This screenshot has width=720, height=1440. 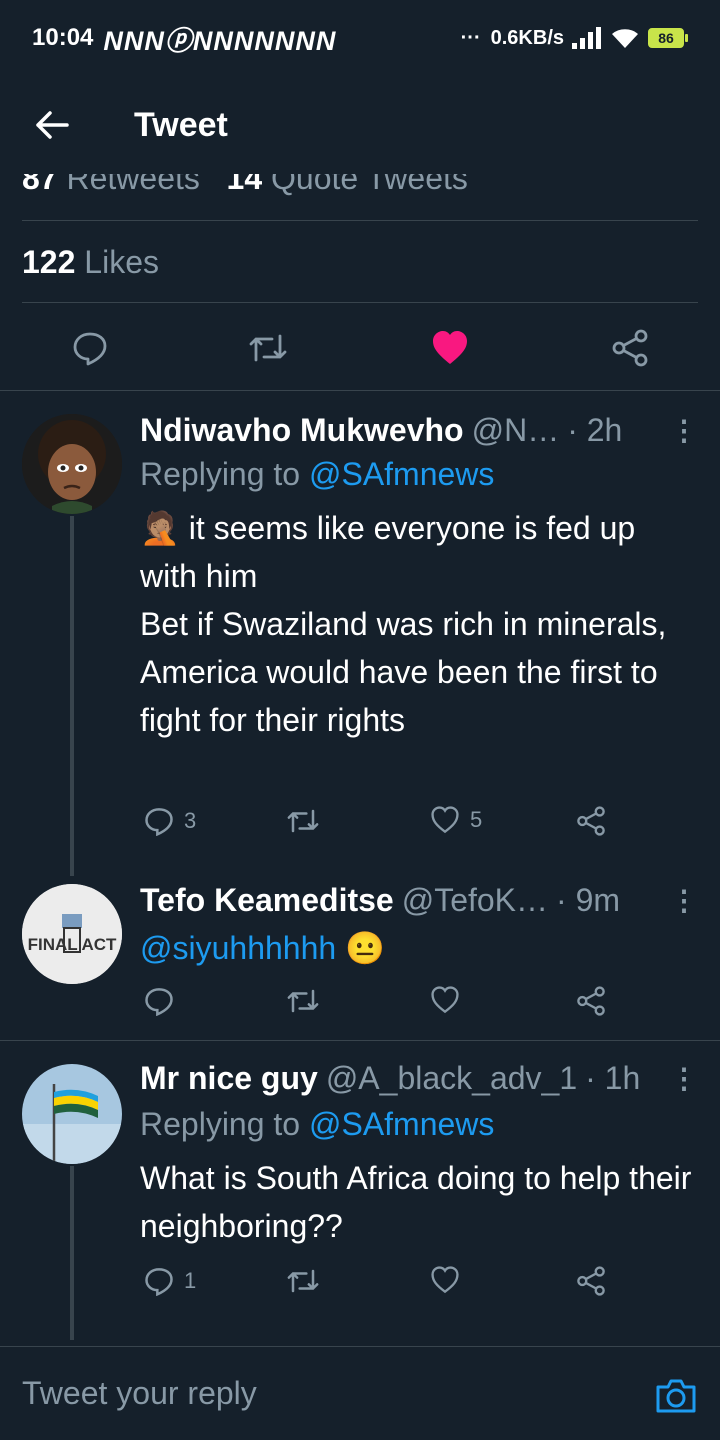 What do you see at coordinates (238, 948) in the screenshot?
I see `mention-link: @siyuhhhhhh` at bounding box center [238, 948].